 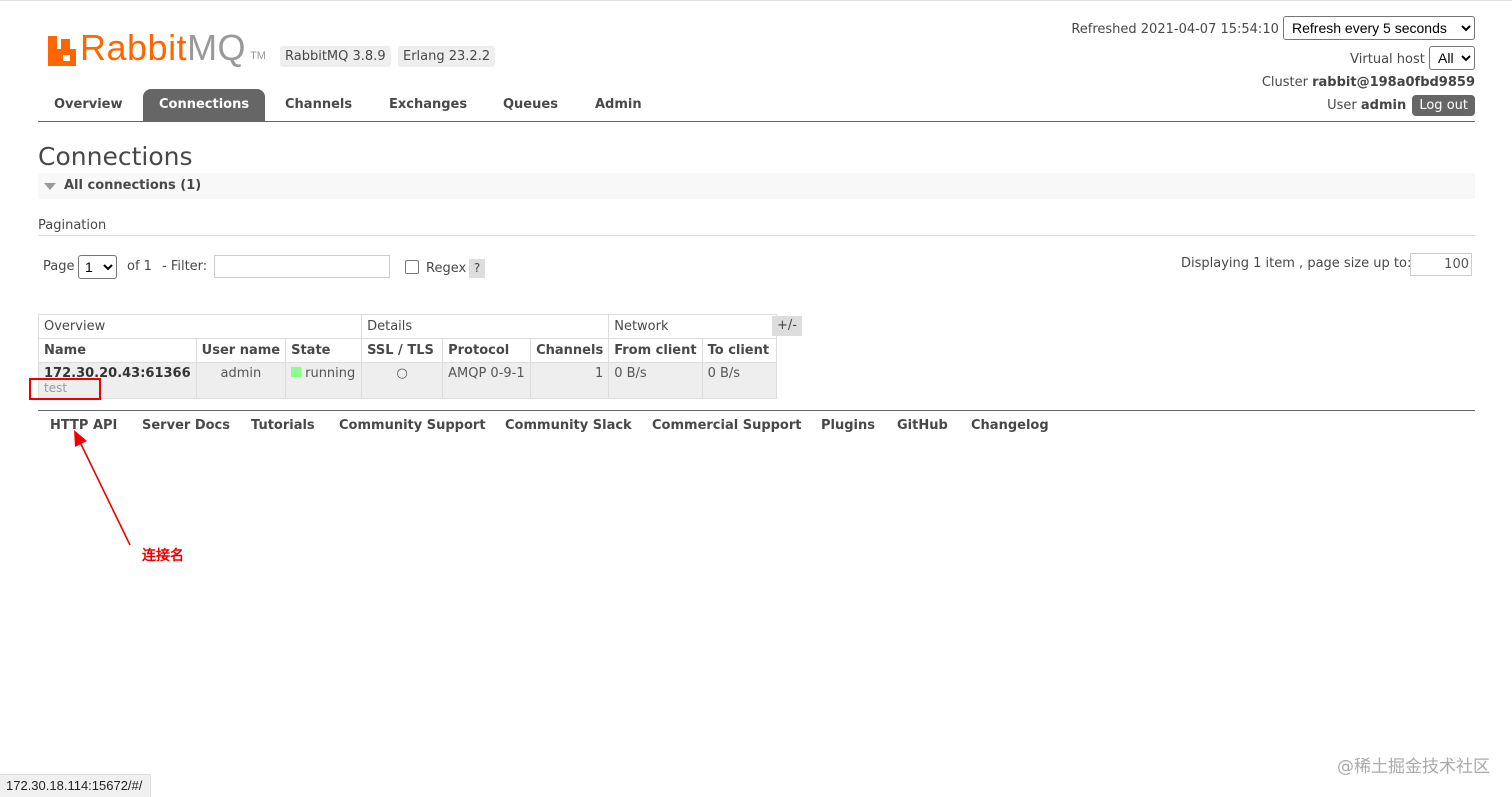 What do you see at coordinates (1413, 767) in the screenshot?
I see `watermark: @稀土掘金技术社区` at bounding box center [1413, 767].